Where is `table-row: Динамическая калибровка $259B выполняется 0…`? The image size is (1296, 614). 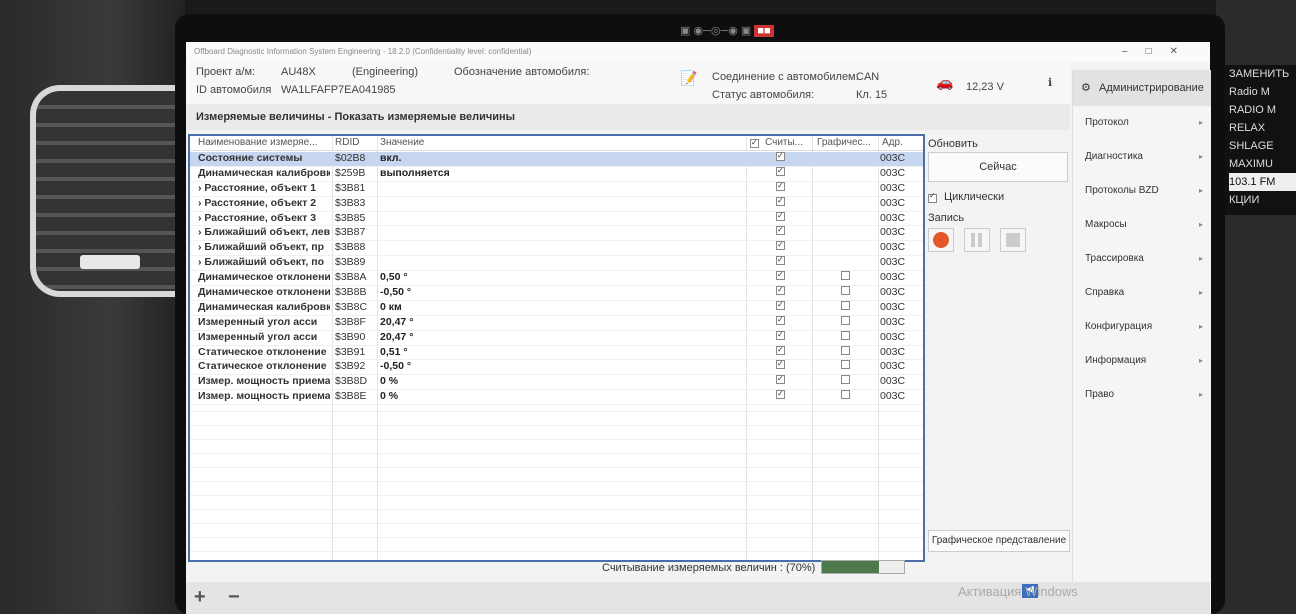 table-row: Динамическая калибровка $259B выполняется 0… is located at coordinates (556, 174).